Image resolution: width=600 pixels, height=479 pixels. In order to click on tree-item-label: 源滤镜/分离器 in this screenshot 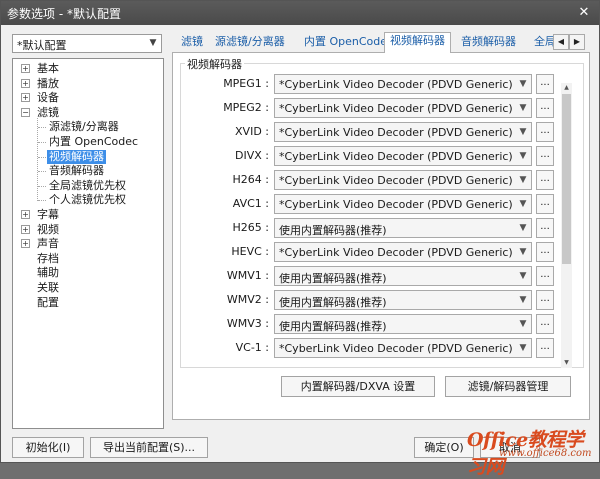, I will do `click(84, 127)`.